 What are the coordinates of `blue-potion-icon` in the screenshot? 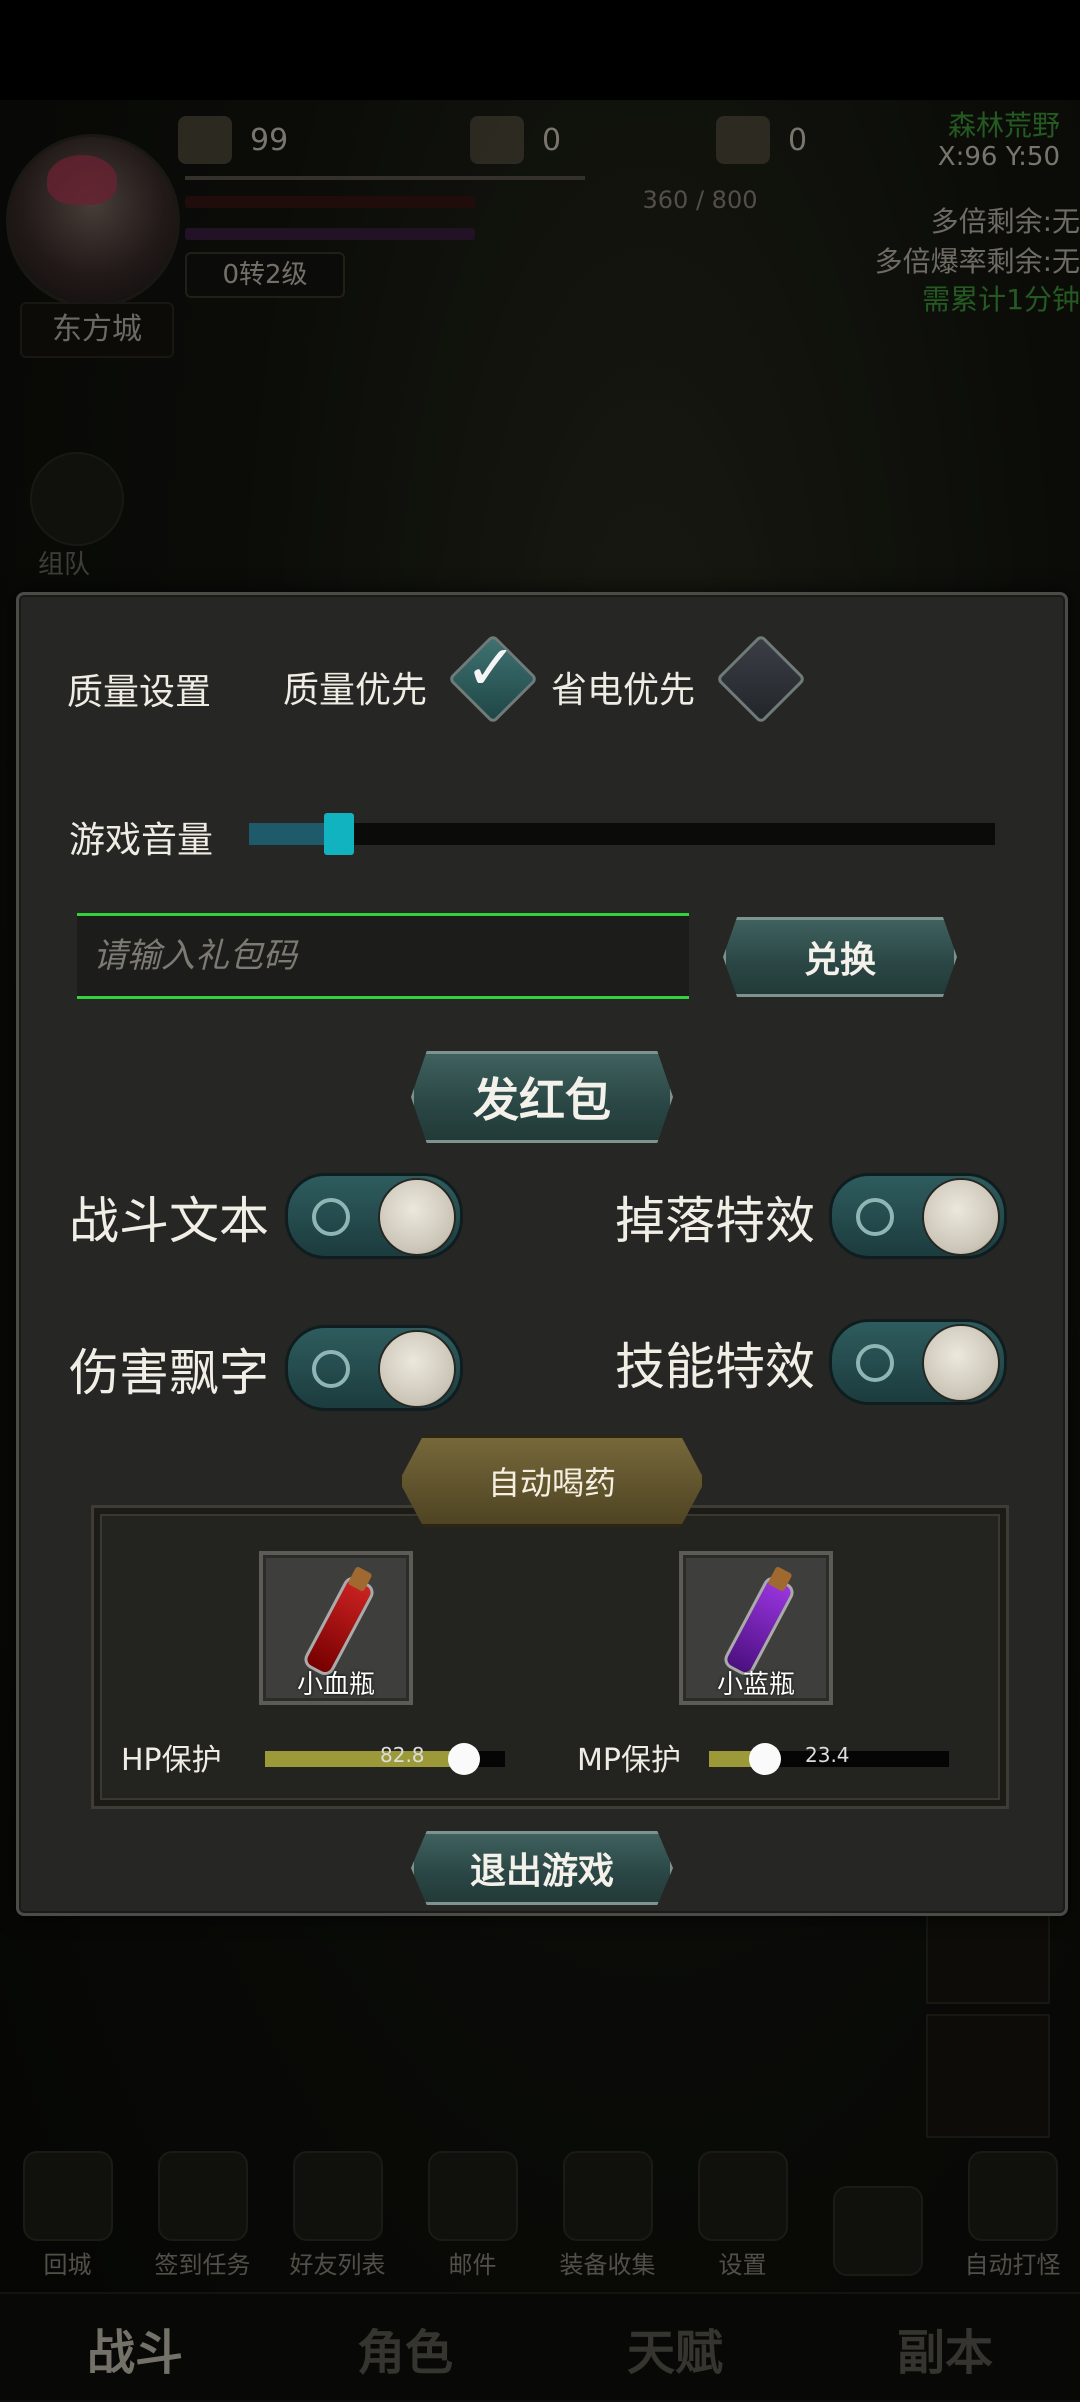 It's located at (759, 1626).